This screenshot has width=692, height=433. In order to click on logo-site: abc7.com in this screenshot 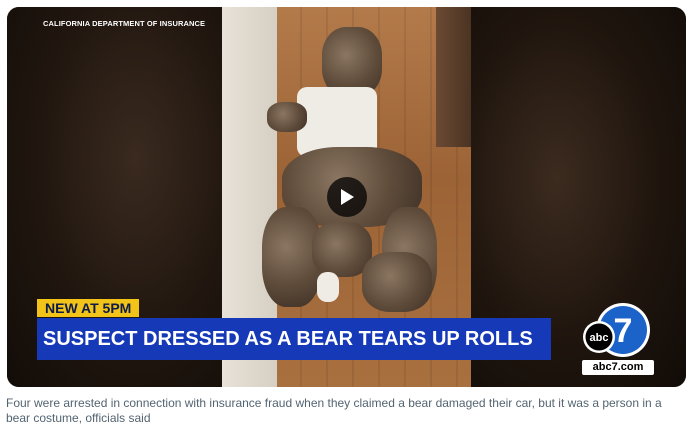, I will do `click(618, 367)`.